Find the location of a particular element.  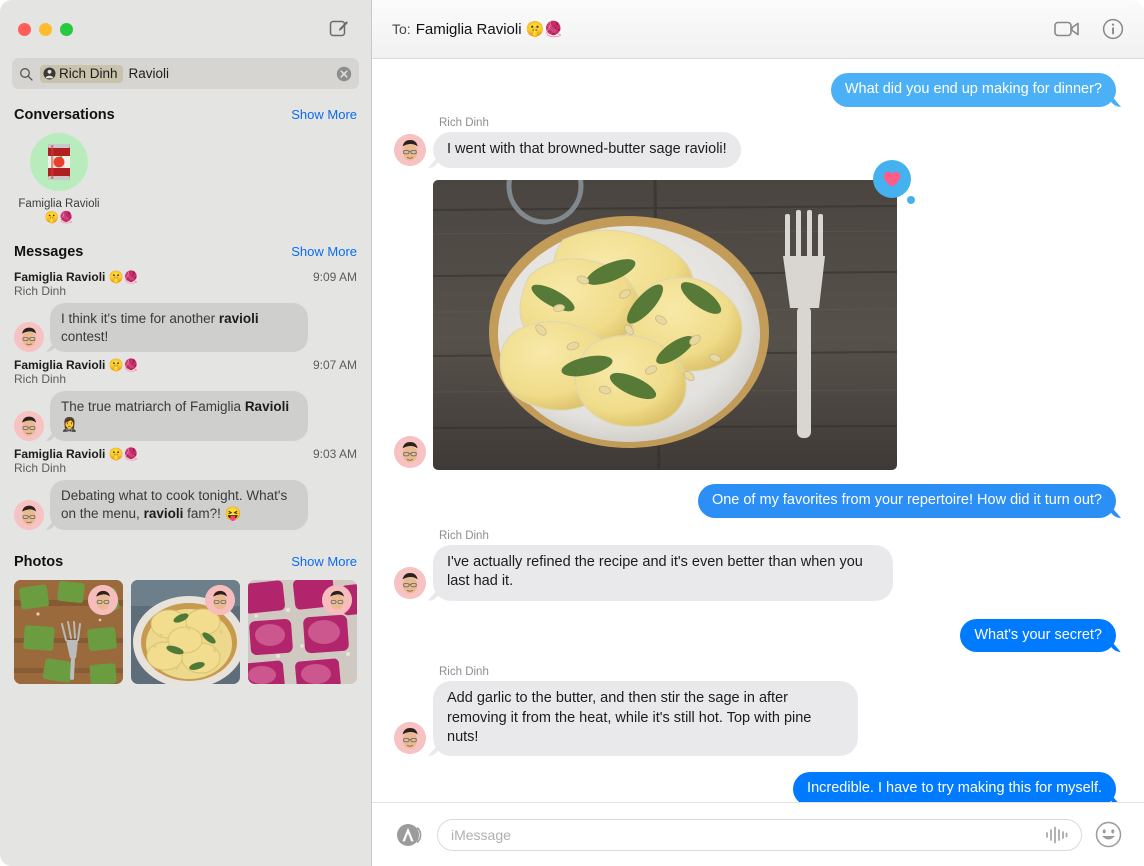

conversation-avatar is located at coordinates (59, 162).